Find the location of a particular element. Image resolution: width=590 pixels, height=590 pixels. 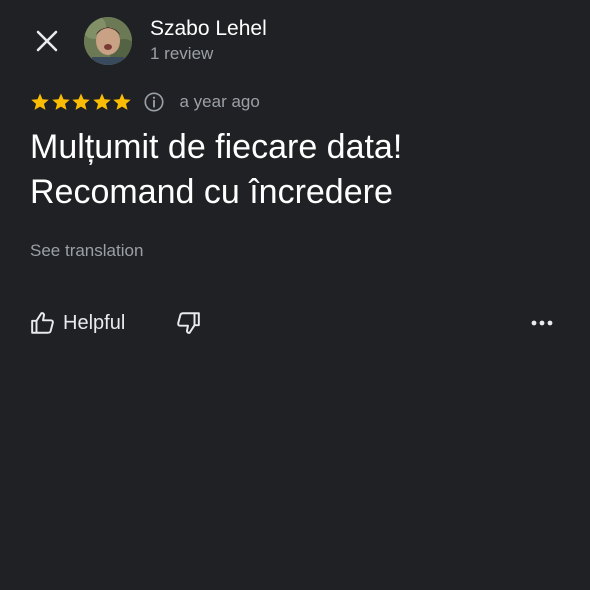

more-horizontal-icon is located at coordinates (542, 323).